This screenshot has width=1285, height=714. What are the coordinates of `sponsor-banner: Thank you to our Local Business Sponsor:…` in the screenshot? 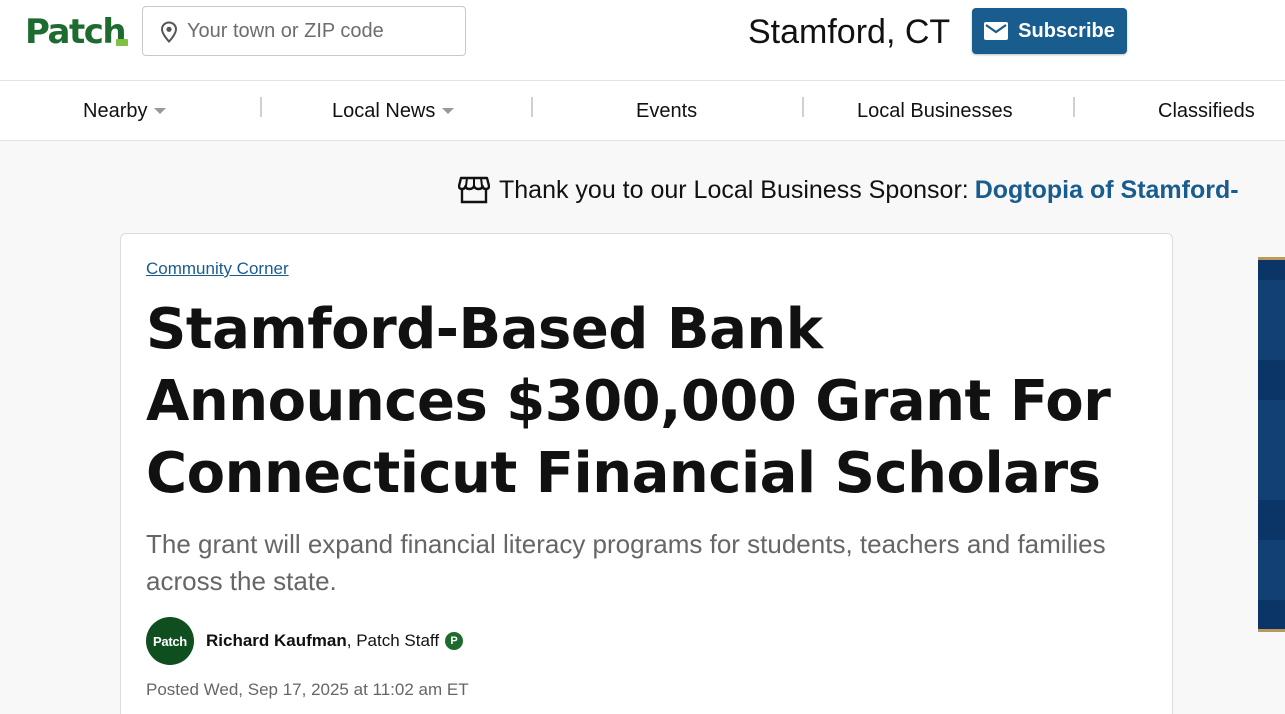 It's located at (848, 190).